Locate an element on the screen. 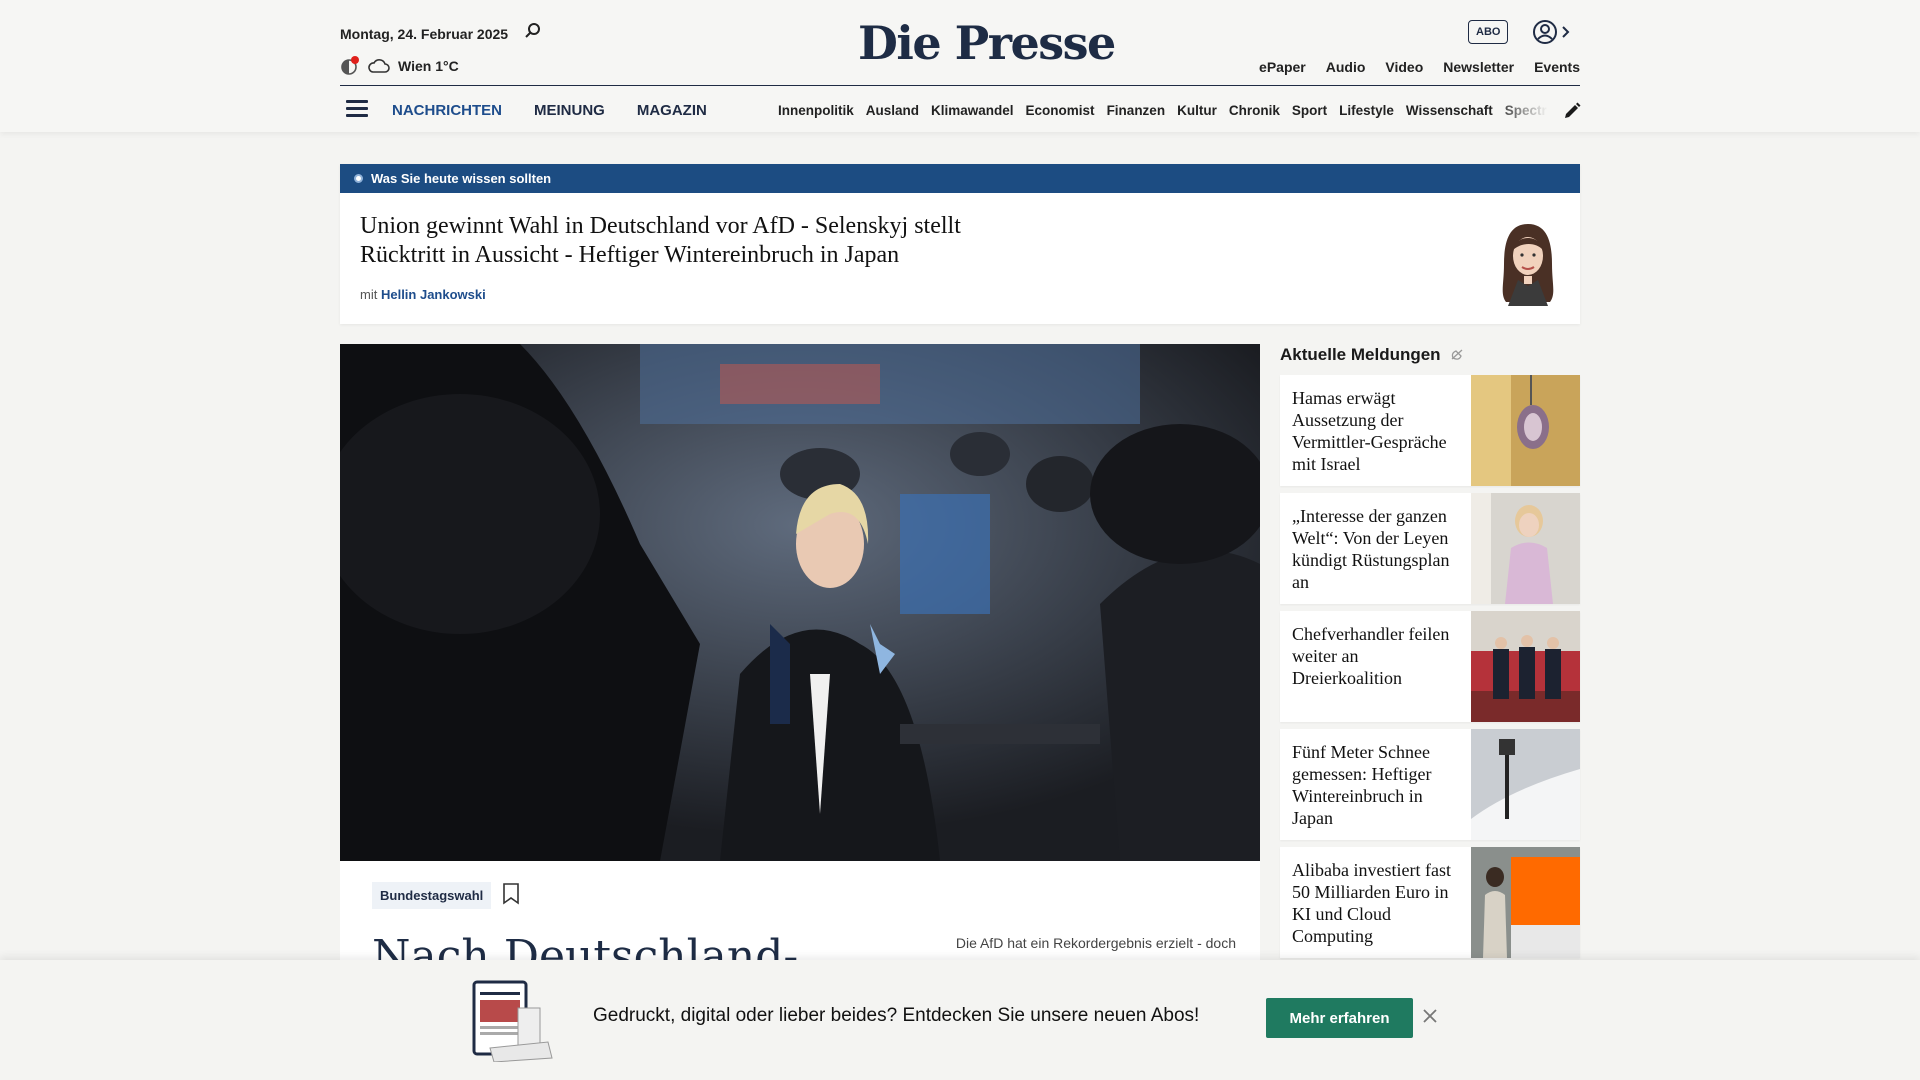 This screenshot has height=1080, width=1920. search-icon is located at coordinates (533, 31).